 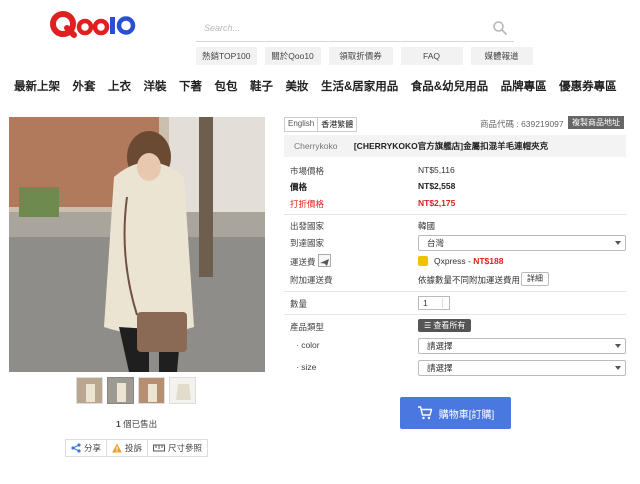 I want to click on destination-country-label: 到達國家, so click(x=307, y=243).